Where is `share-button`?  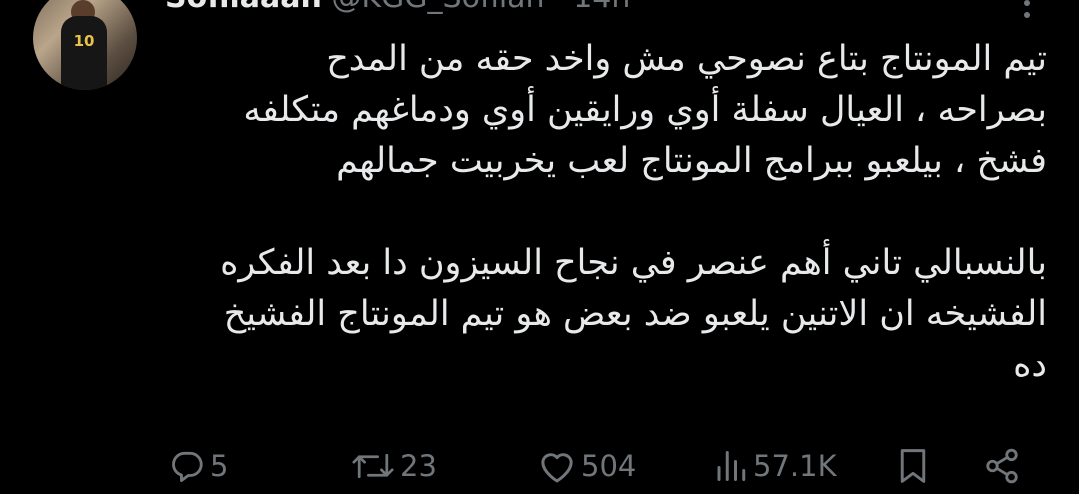
share-button is located at coordinates (1002, 466).